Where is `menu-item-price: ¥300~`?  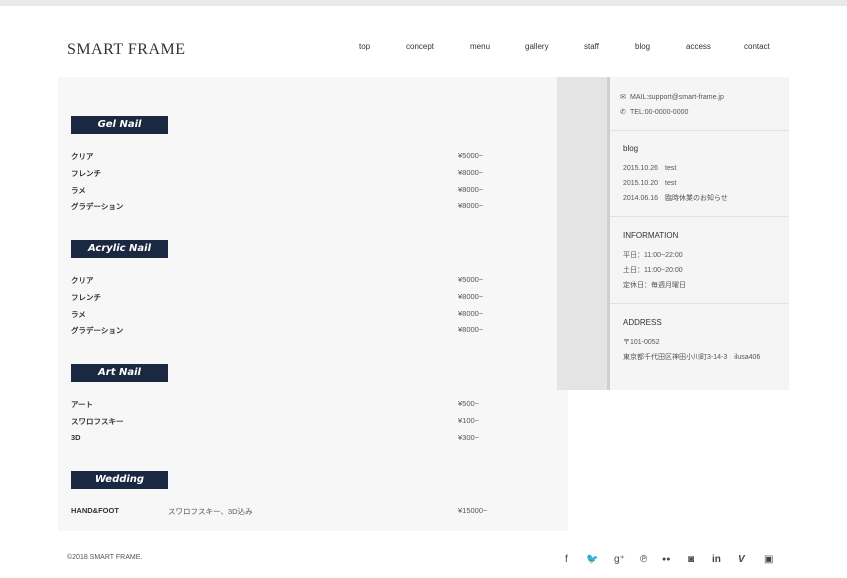 menu-item-price: ¥300~ is located at coordinates (469, 437).